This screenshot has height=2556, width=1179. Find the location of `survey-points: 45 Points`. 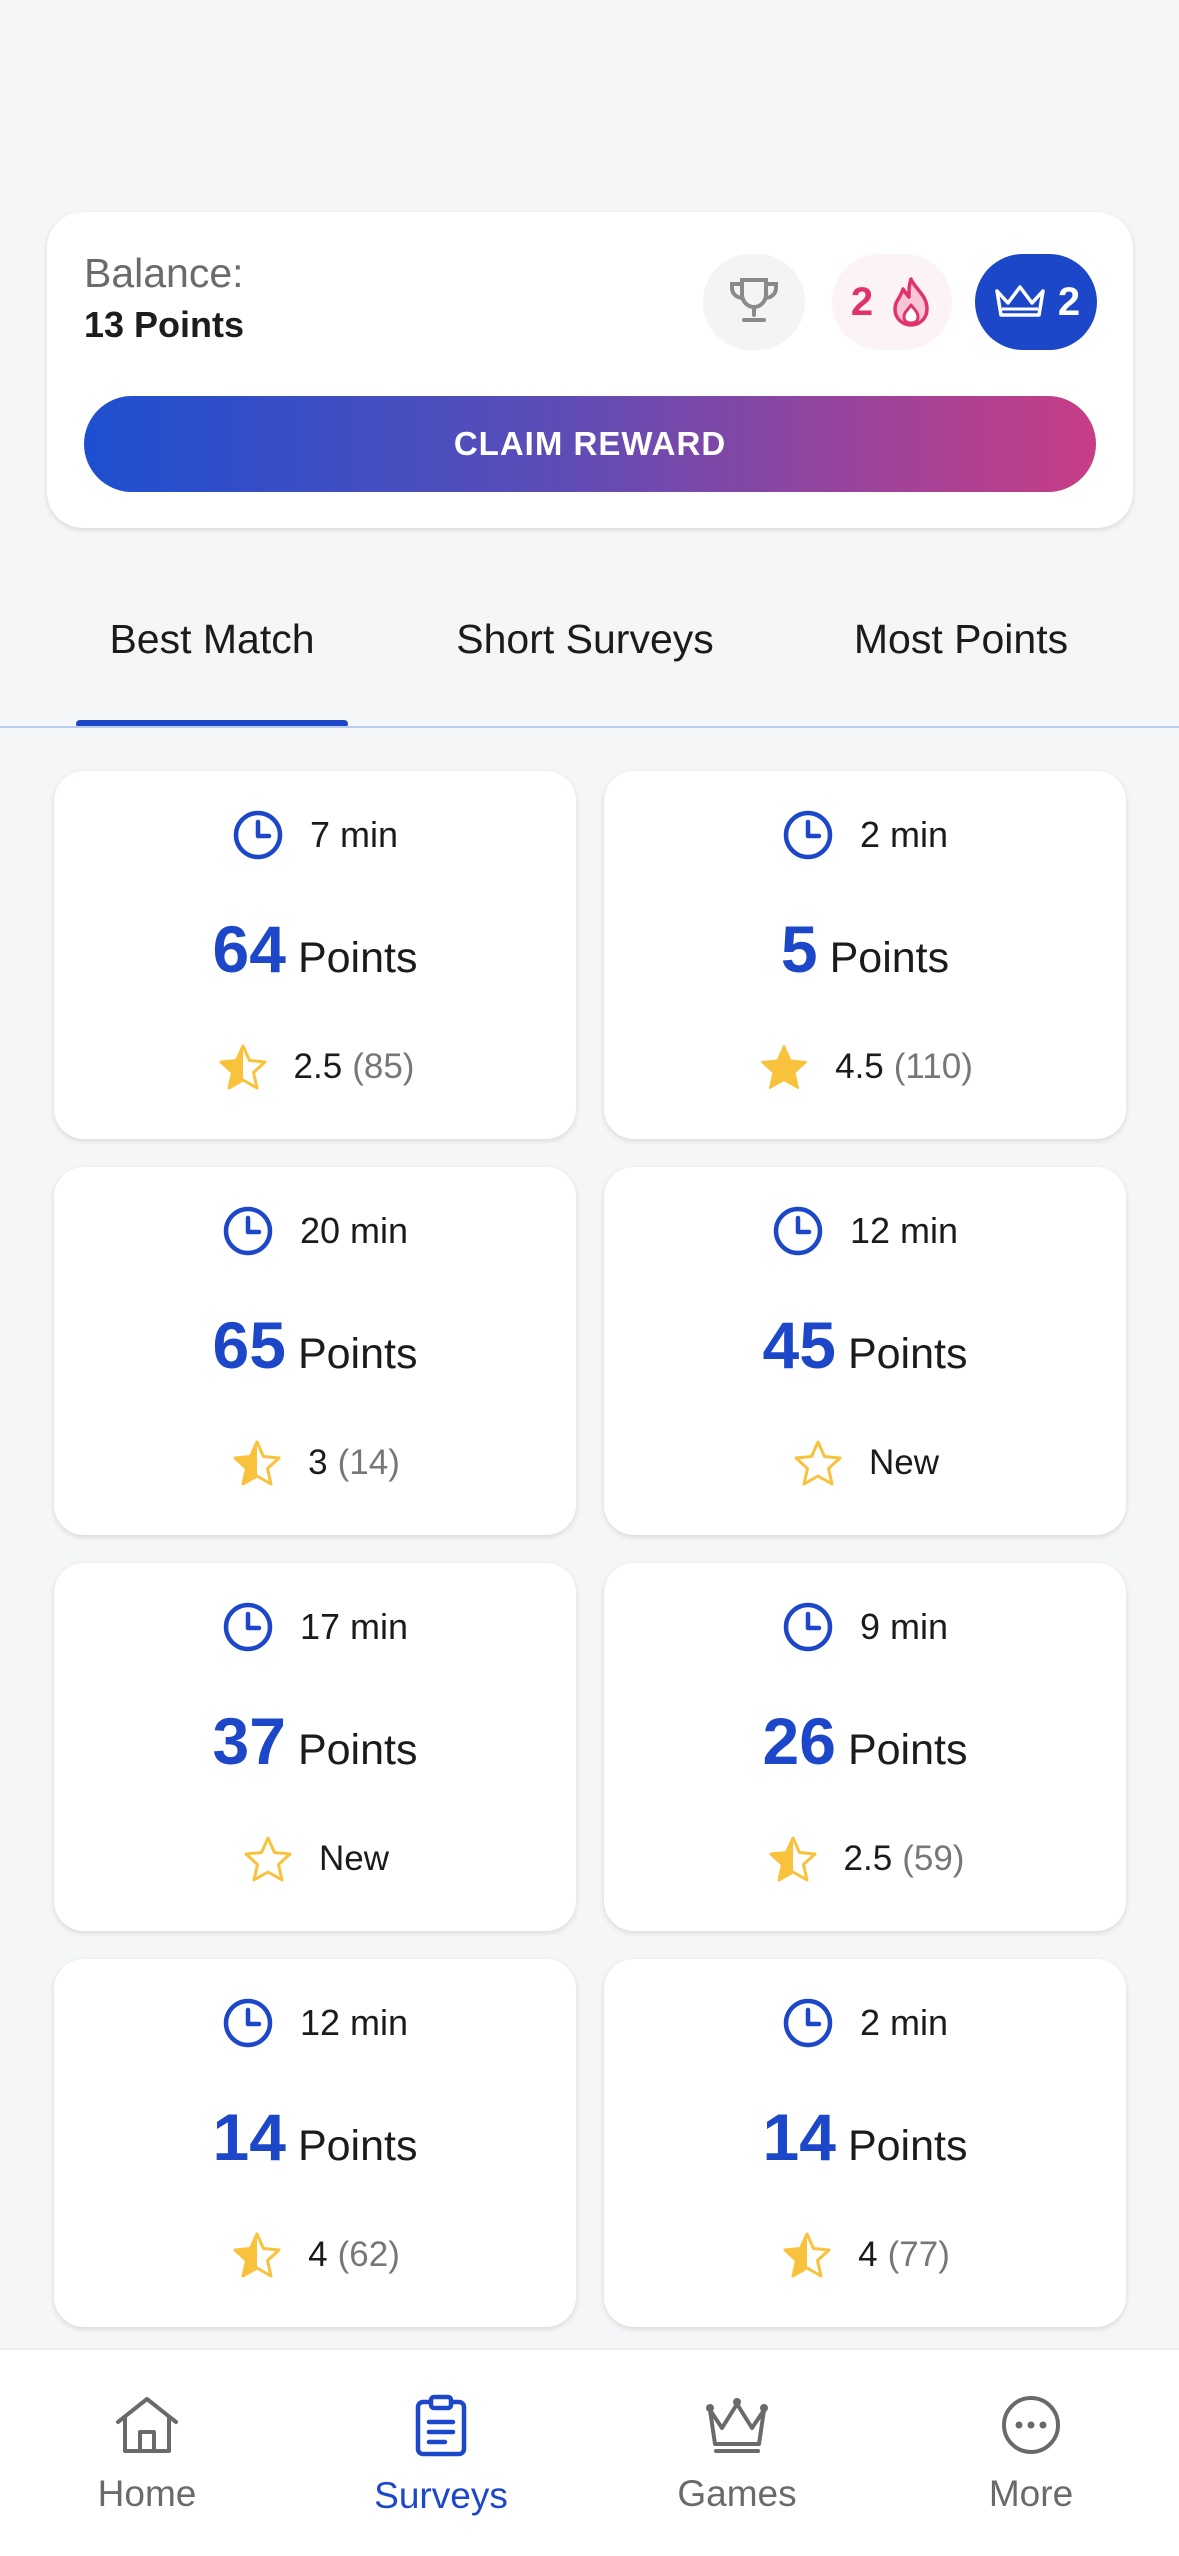

survey-points: 45 Points is located at coordinates (865, 1345).